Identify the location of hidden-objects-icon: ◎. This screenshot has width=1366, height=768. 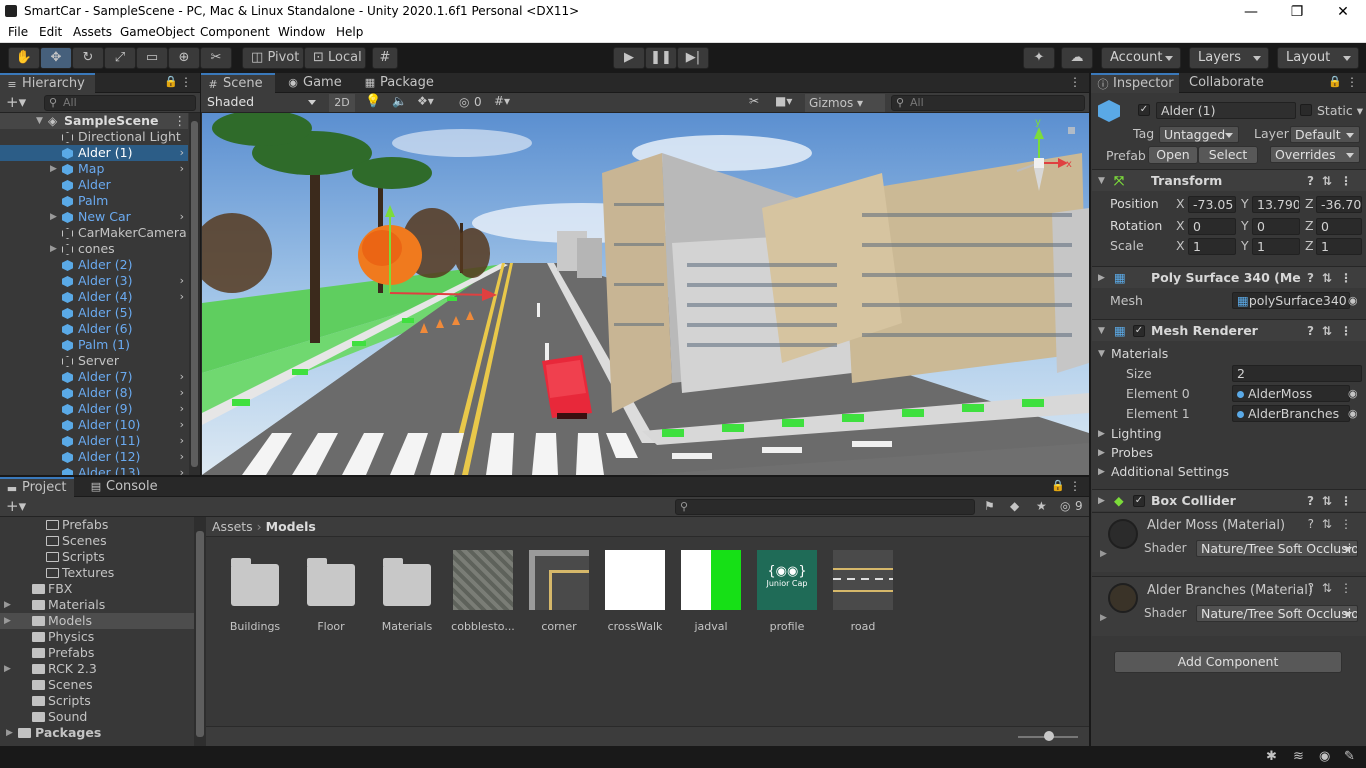
(464, 102).